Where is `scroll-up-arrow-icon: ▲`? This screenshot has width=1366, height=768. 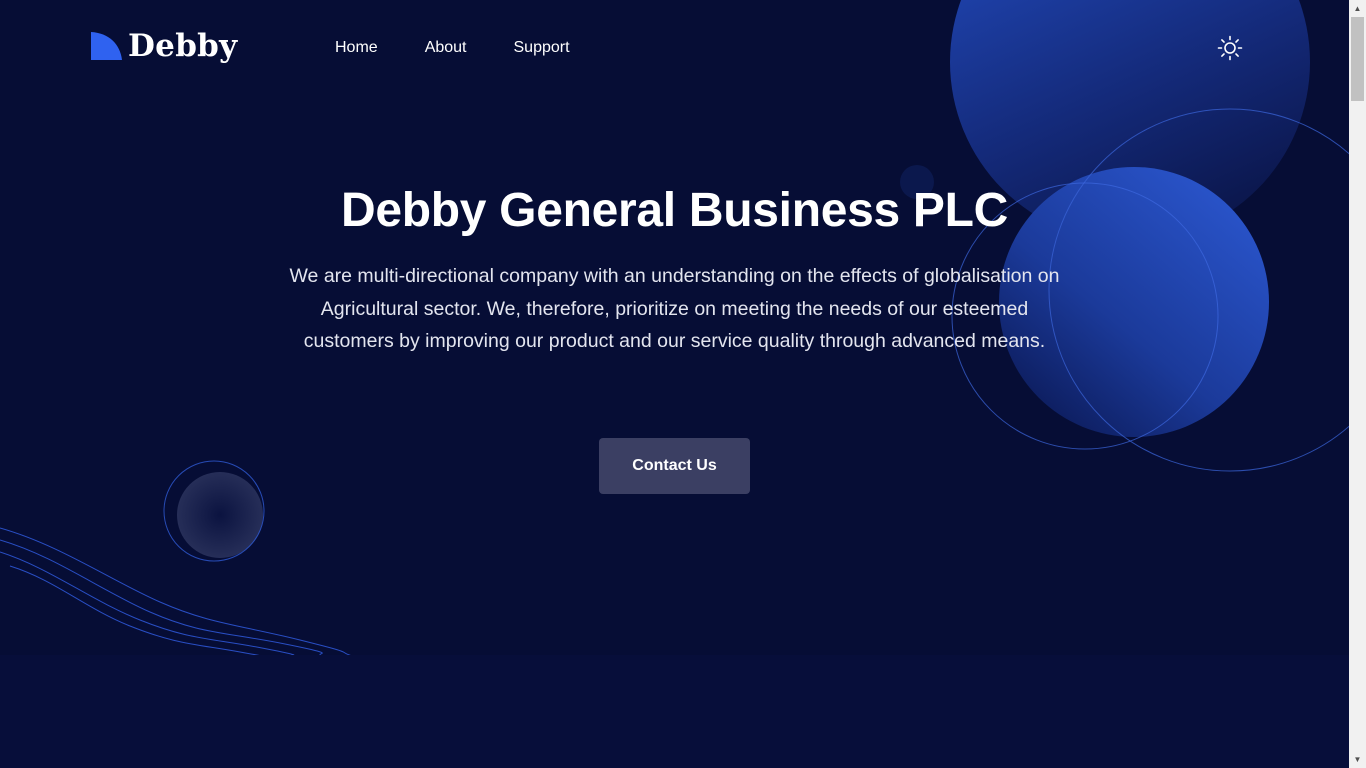
scroll-up-arrow-icon: ▲ is located at coordinates (1357, 8).